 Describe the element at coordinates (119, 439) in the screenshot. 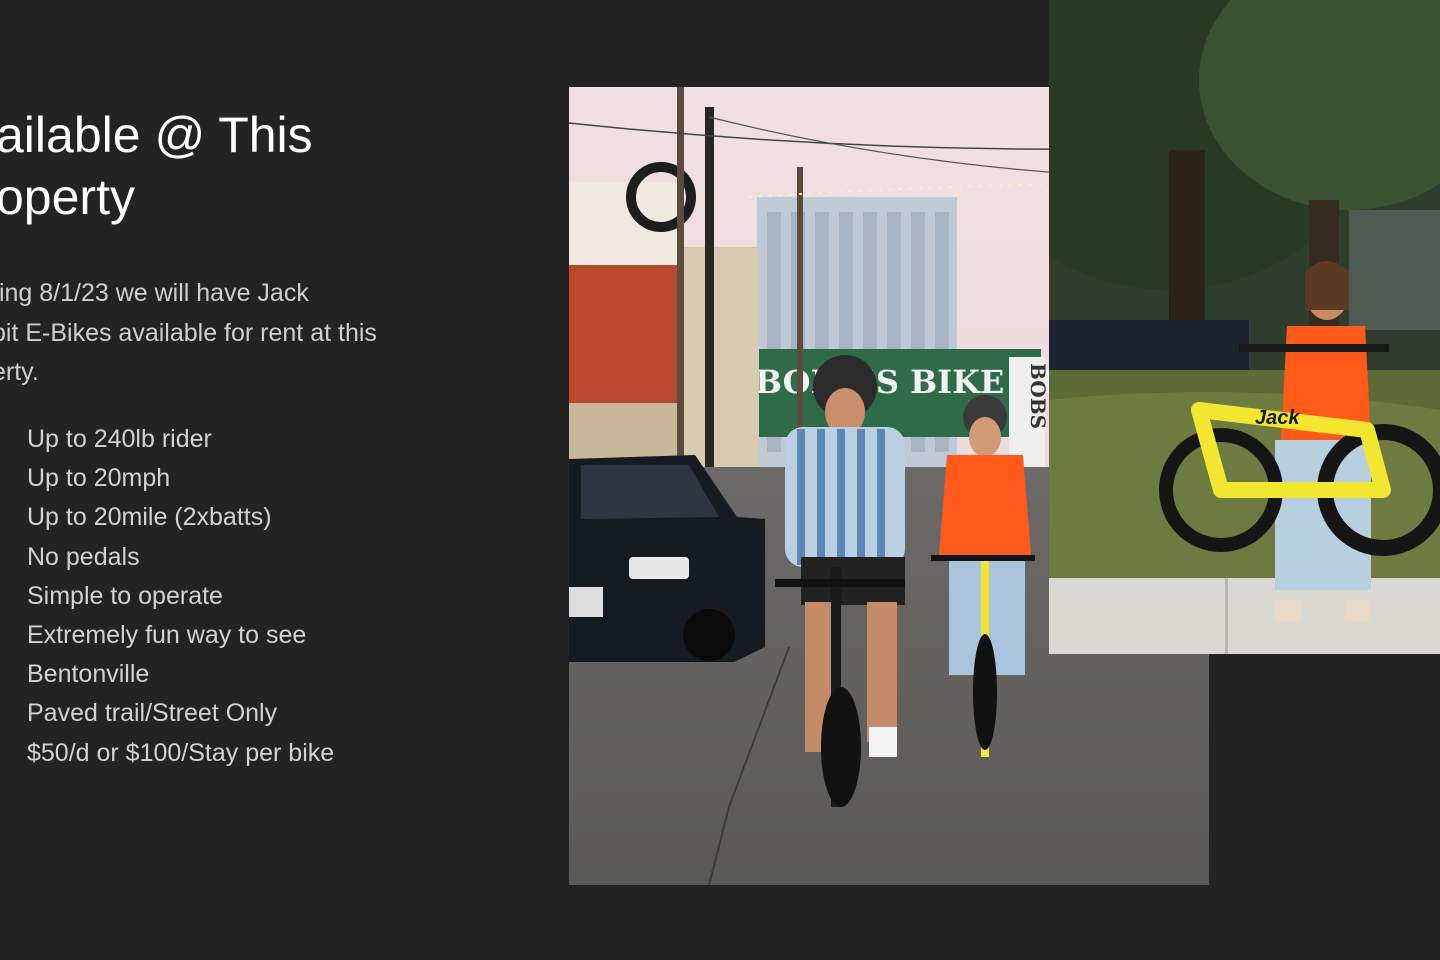

I see `feature-item: Up to 240lb rider` at that location.